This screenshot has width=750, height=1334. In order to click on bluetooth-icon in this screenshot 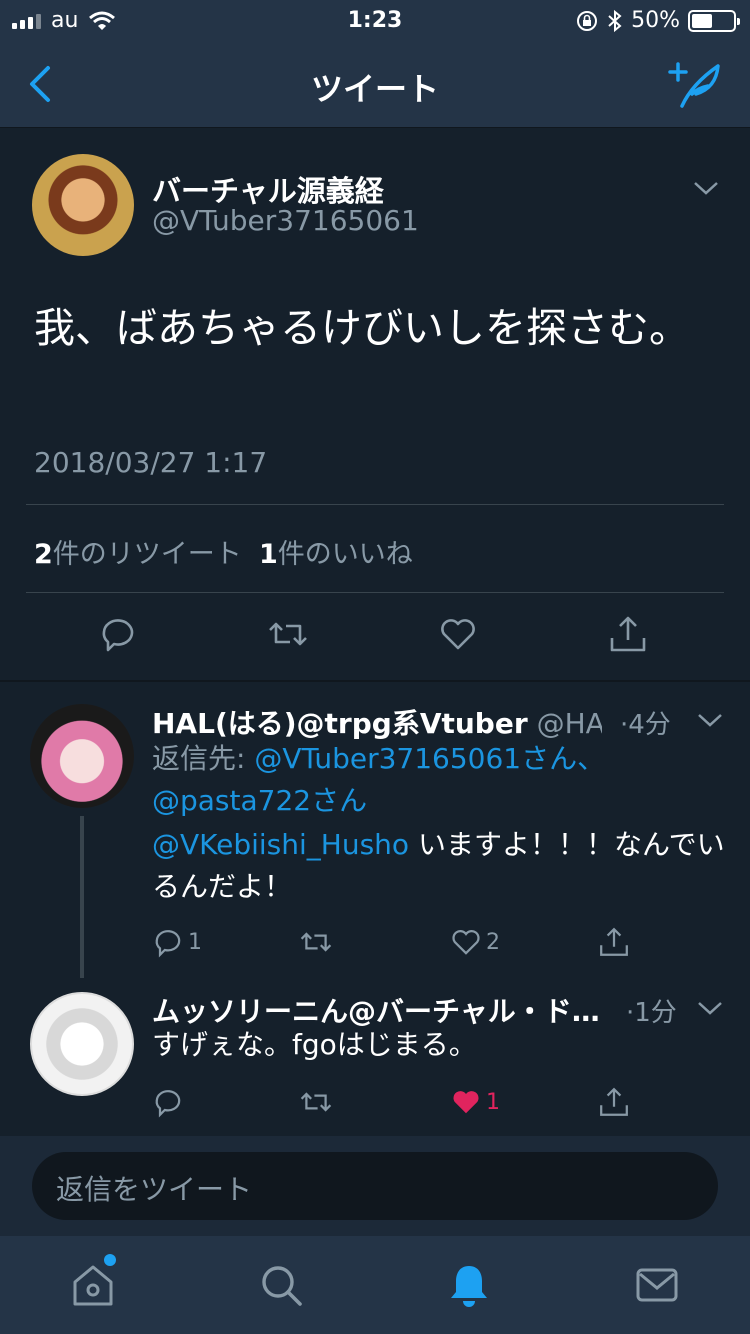, I will do `click(615, 20)`.